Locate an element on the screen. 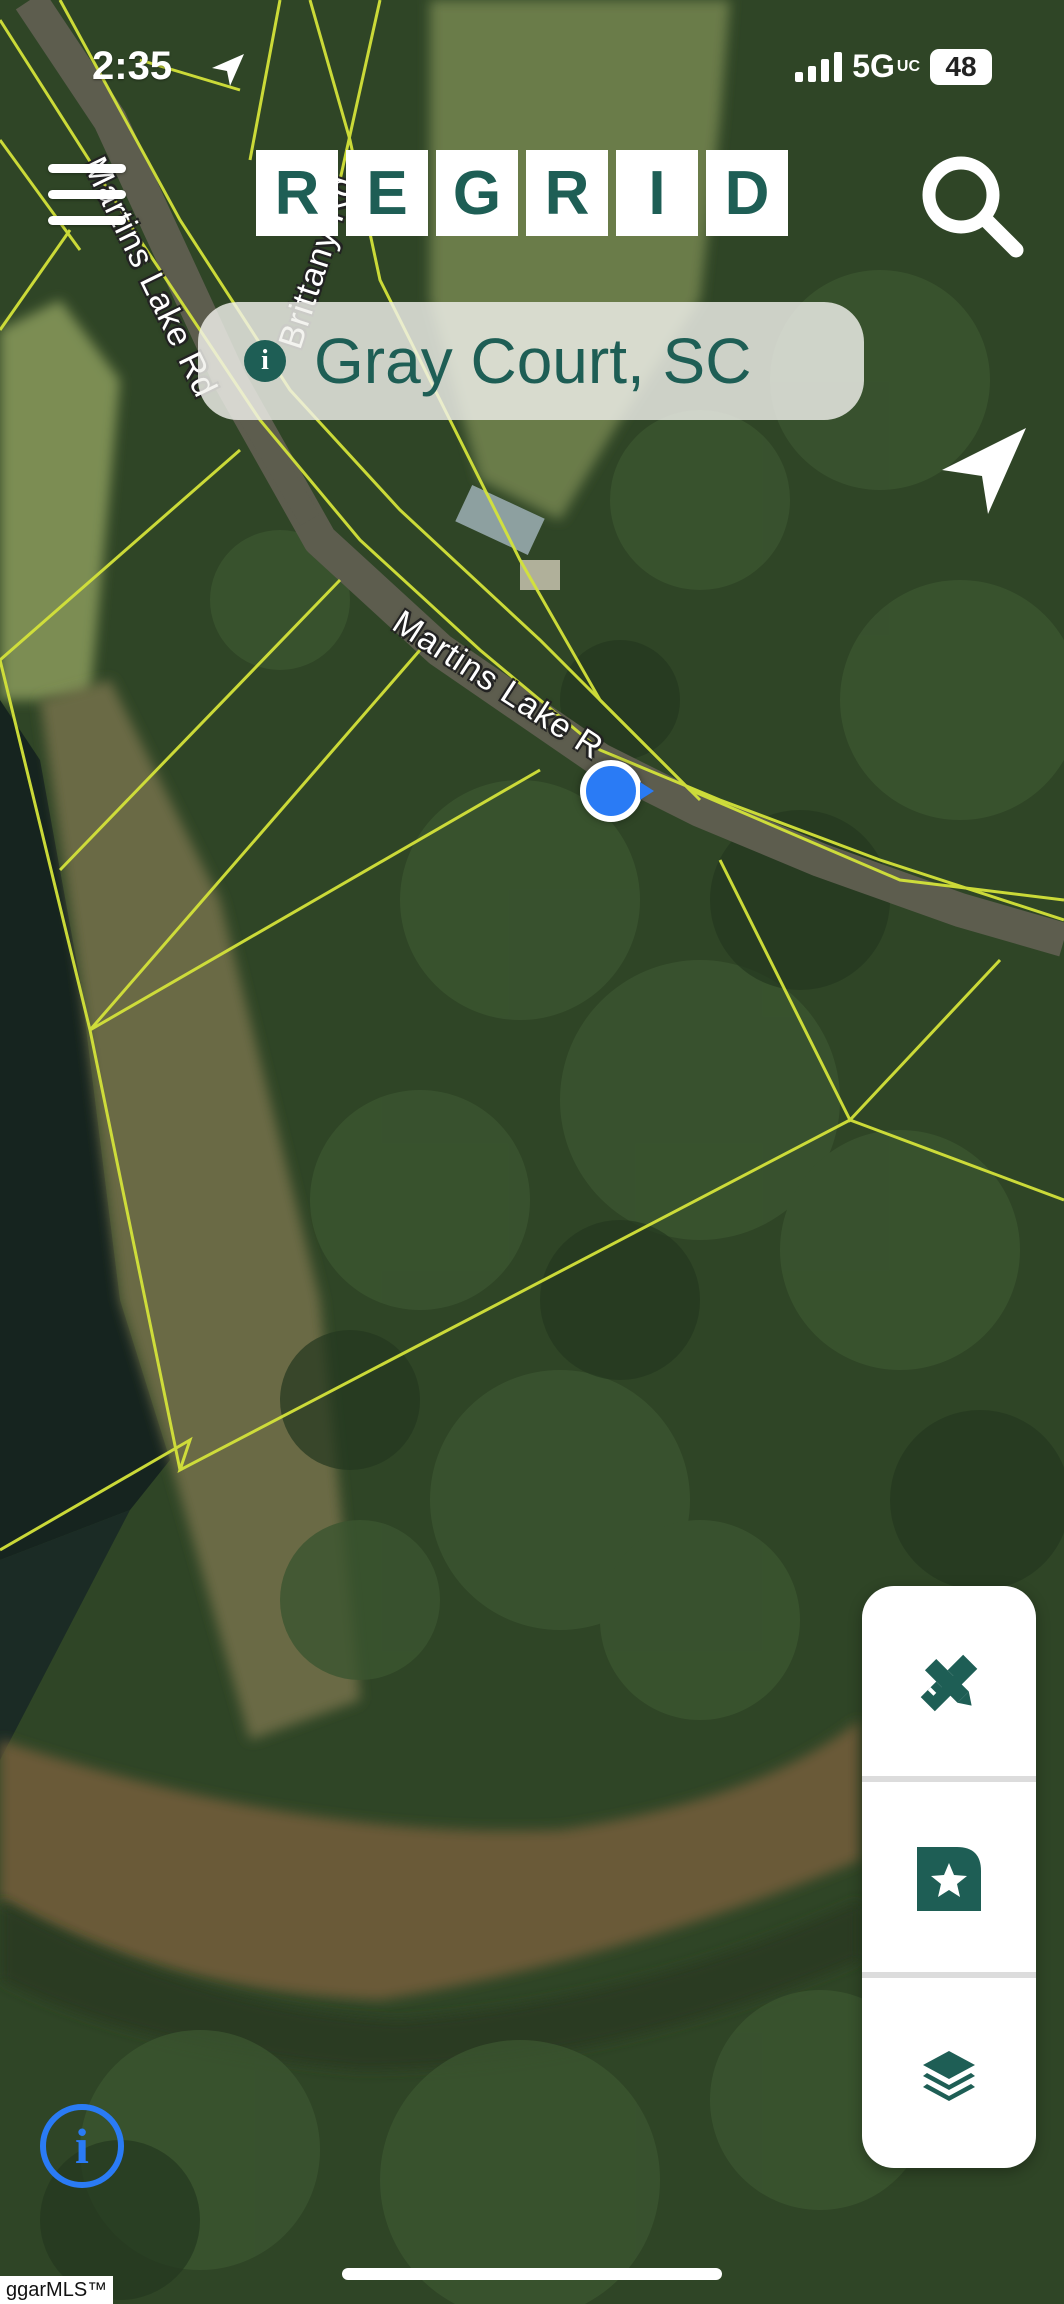 Image resolution: width=1064 pixels, height=2304 pixels. logo-letter: D is located at coordinates (747, 193).